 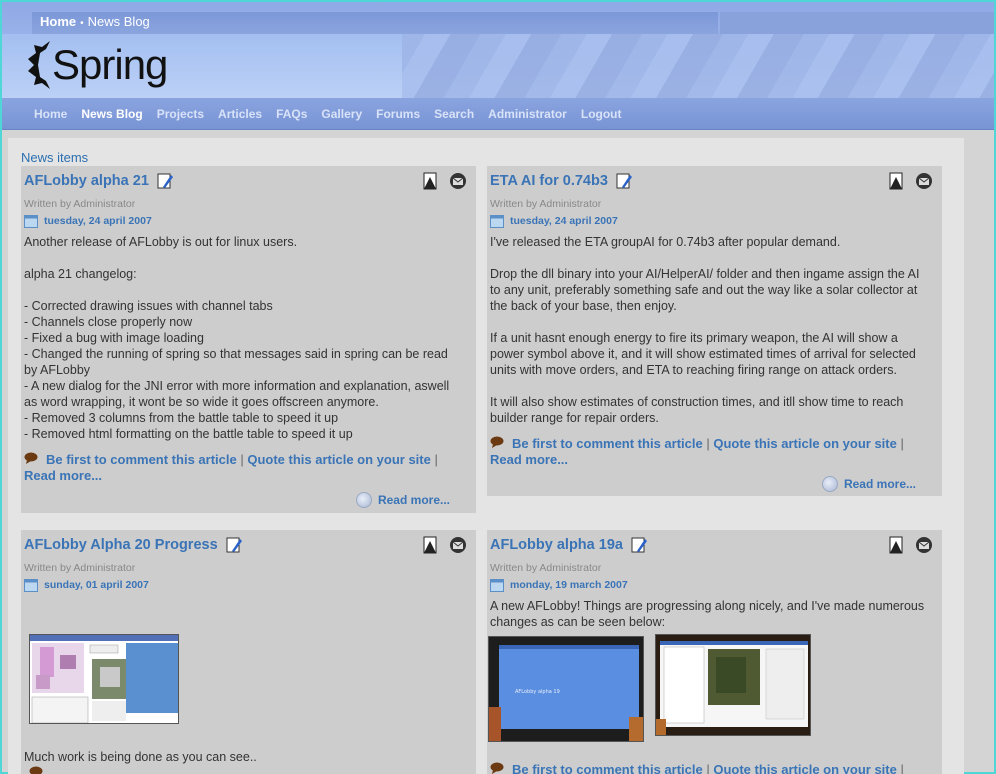 I want to click on site-logo: Spring, so click(x=104, y=65).